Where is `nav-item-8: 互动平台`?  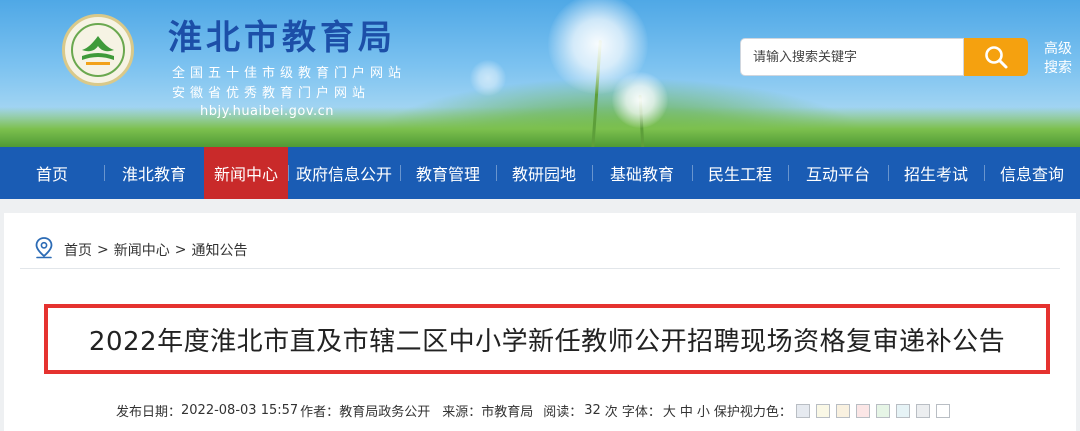 nav-item-8: 互动平台 is located at coordinates (838, 173).